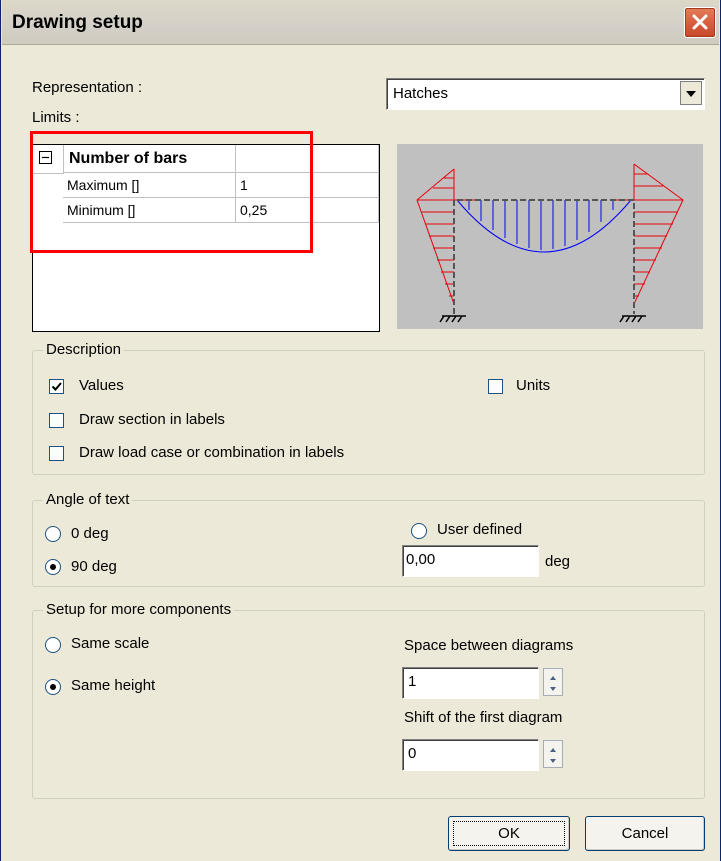  Describe the element at coordinates (56, 117) in the screenshot. I see `limits-label: Limits :` at that location.